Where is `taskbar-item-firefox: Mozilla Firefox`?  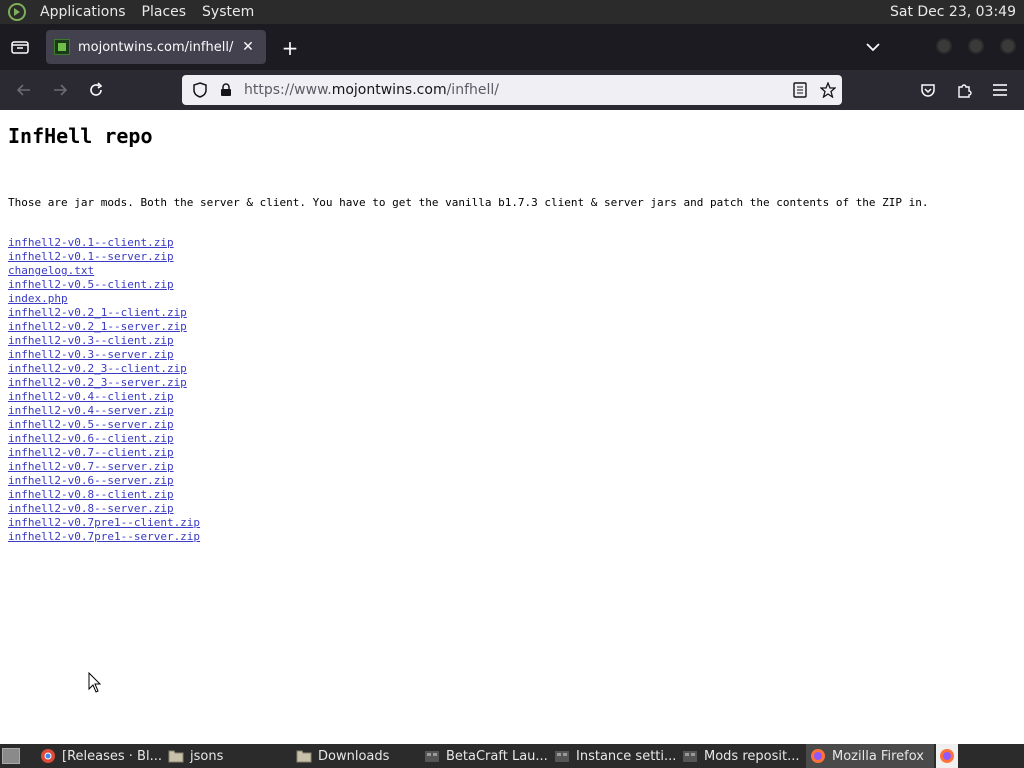
taskbar-item-firefox: Mozilla Firefox is located at coordinates (870, 756).